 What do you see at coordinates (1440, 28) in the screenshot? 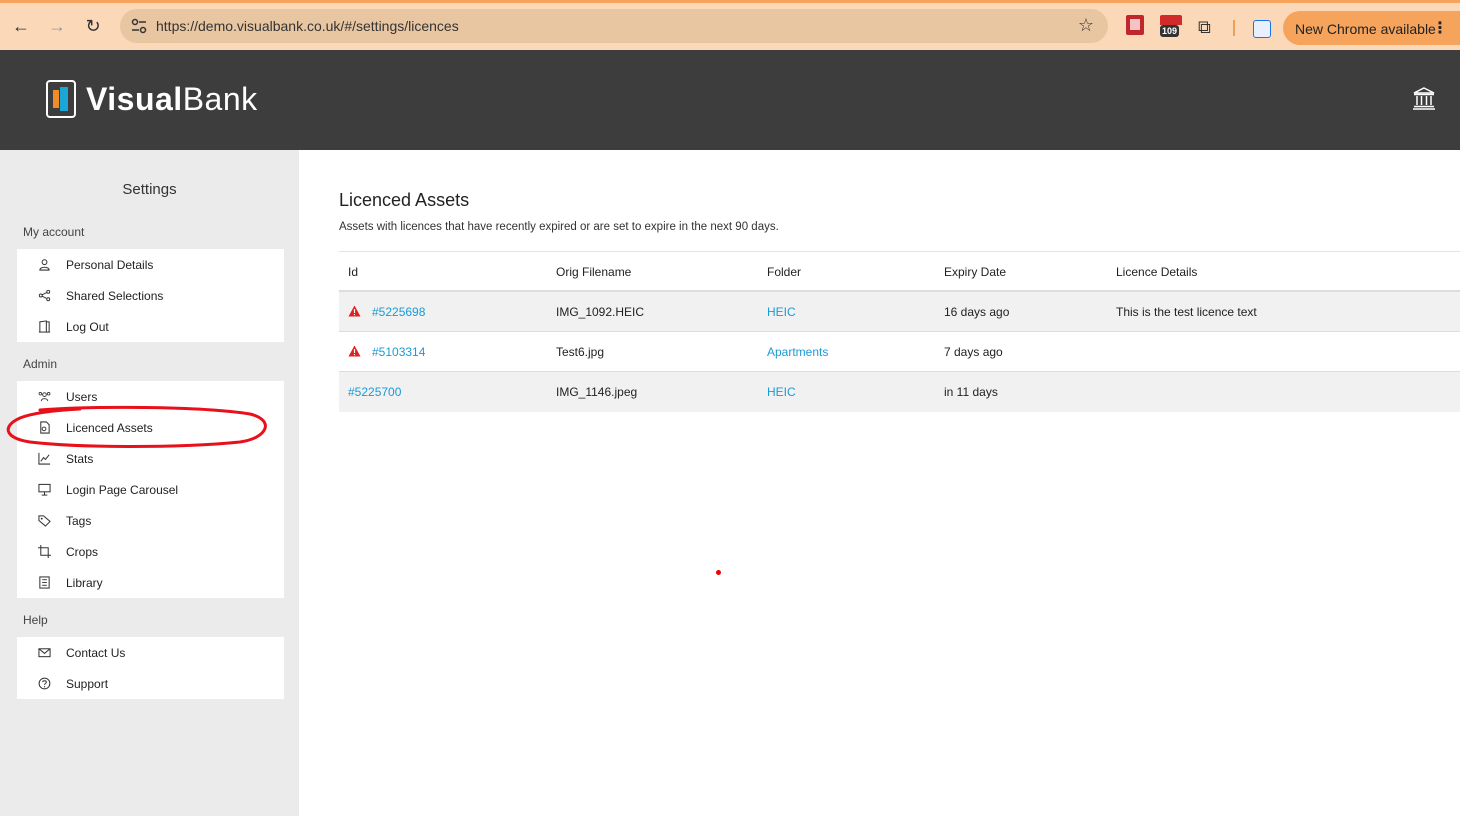
I see `kebab-menu-icon: ⋮` at bounding box center [1440, 28].